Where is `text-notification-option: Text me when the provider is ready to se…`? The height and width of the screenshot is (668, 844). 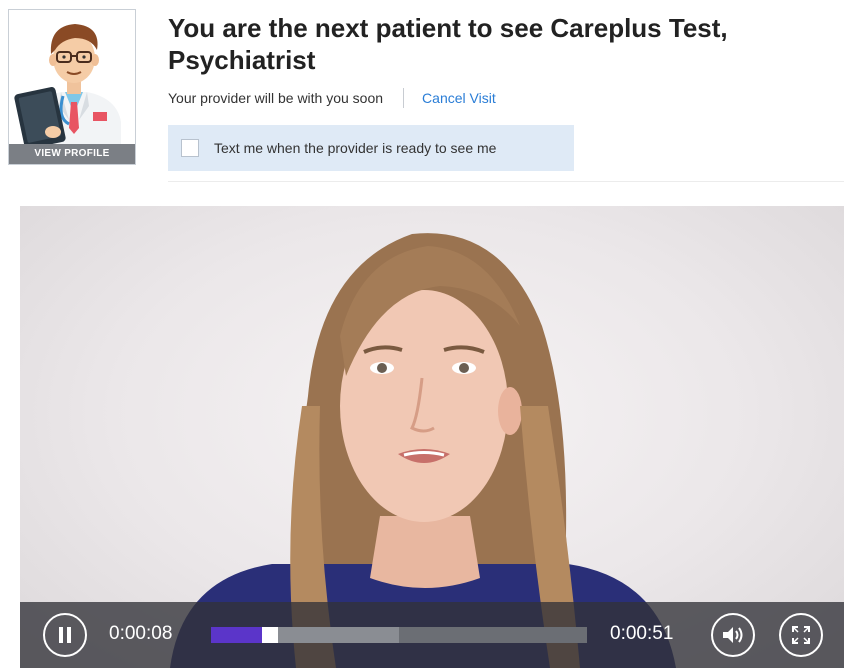
text-notification-option: Text me when the provider is ready to se… is located at coordinates (371, 148).